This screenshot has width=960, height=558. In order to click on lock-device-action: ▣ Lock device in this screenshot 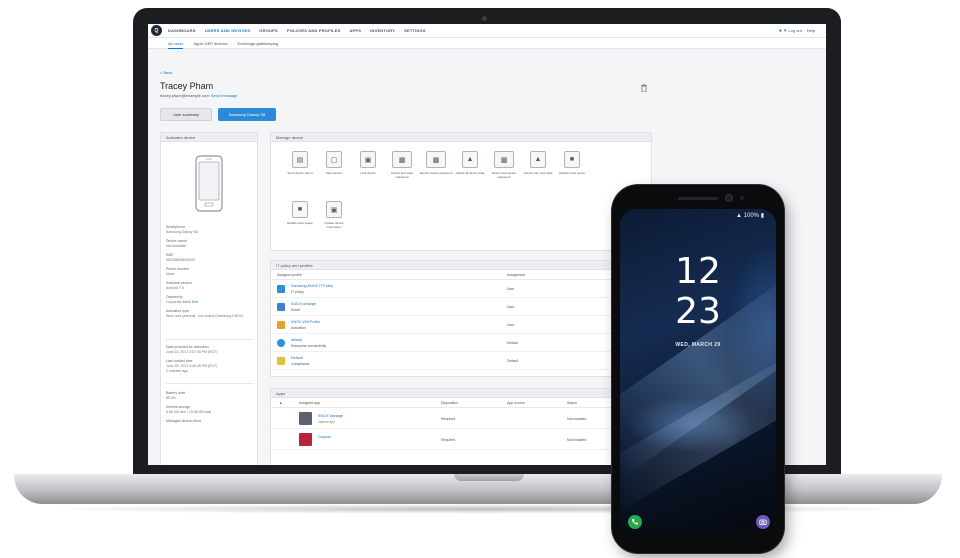, I will do `click(368, 163)`.